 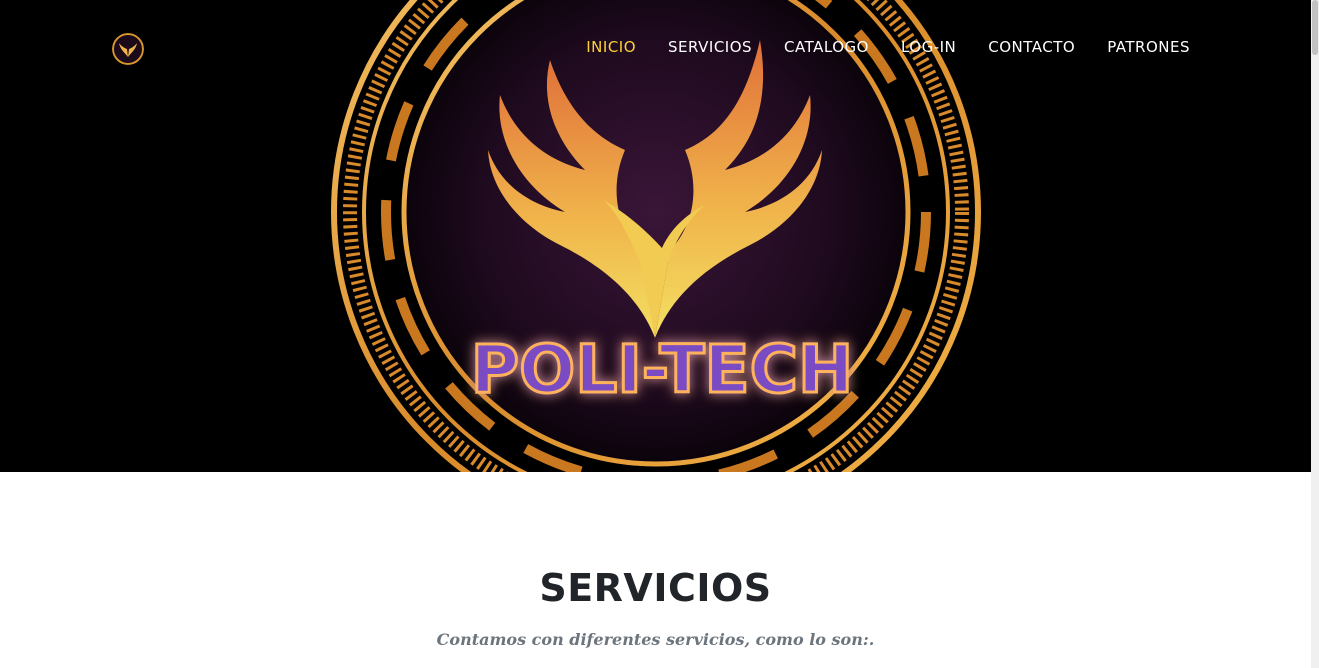 I want to click on scrollbar-thumb, so click(x=1315, y=27).